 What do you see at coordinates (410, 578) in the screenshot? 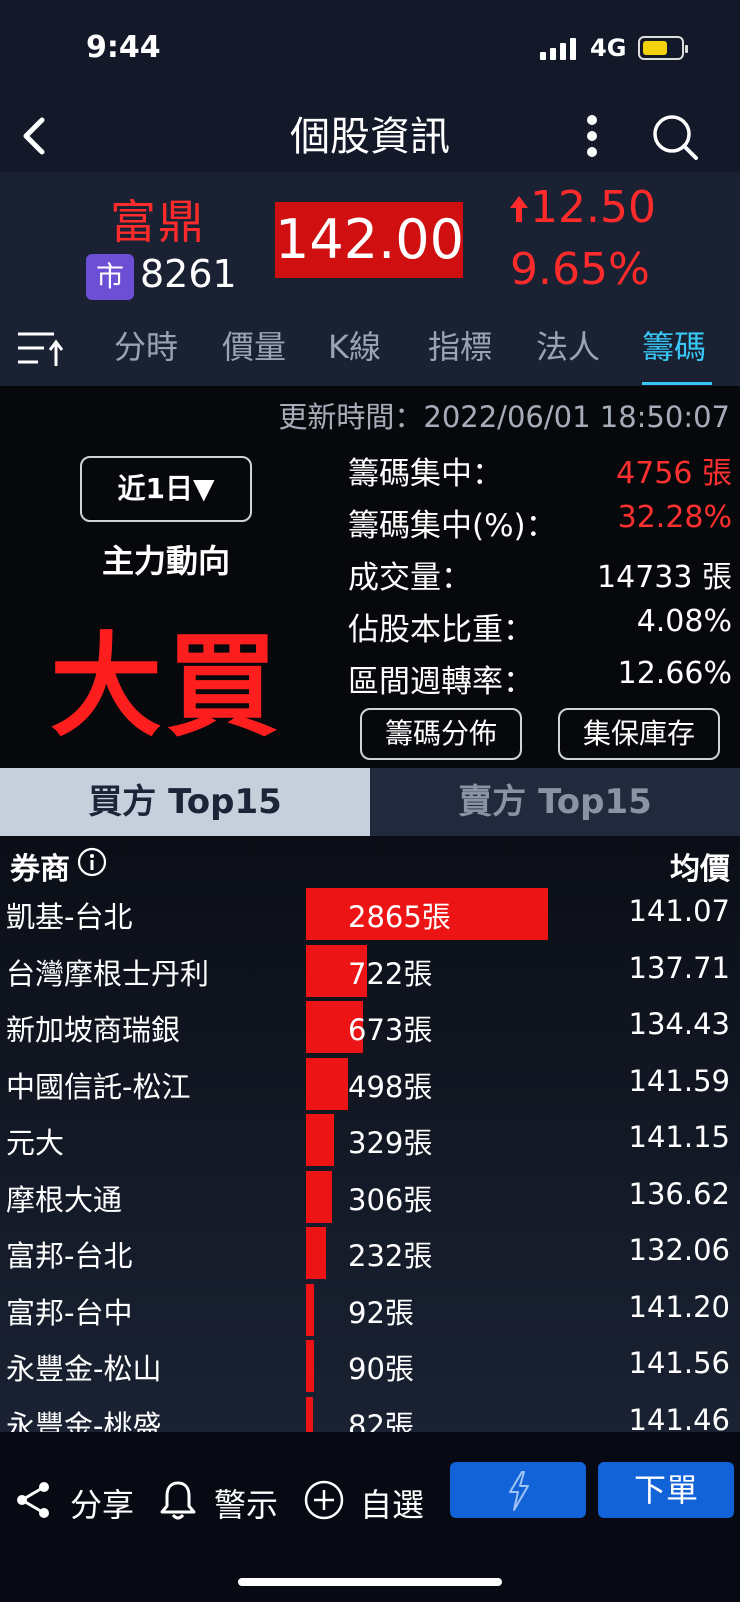
I see `stat-label: 成交量：` at bounding box center [410, 578].